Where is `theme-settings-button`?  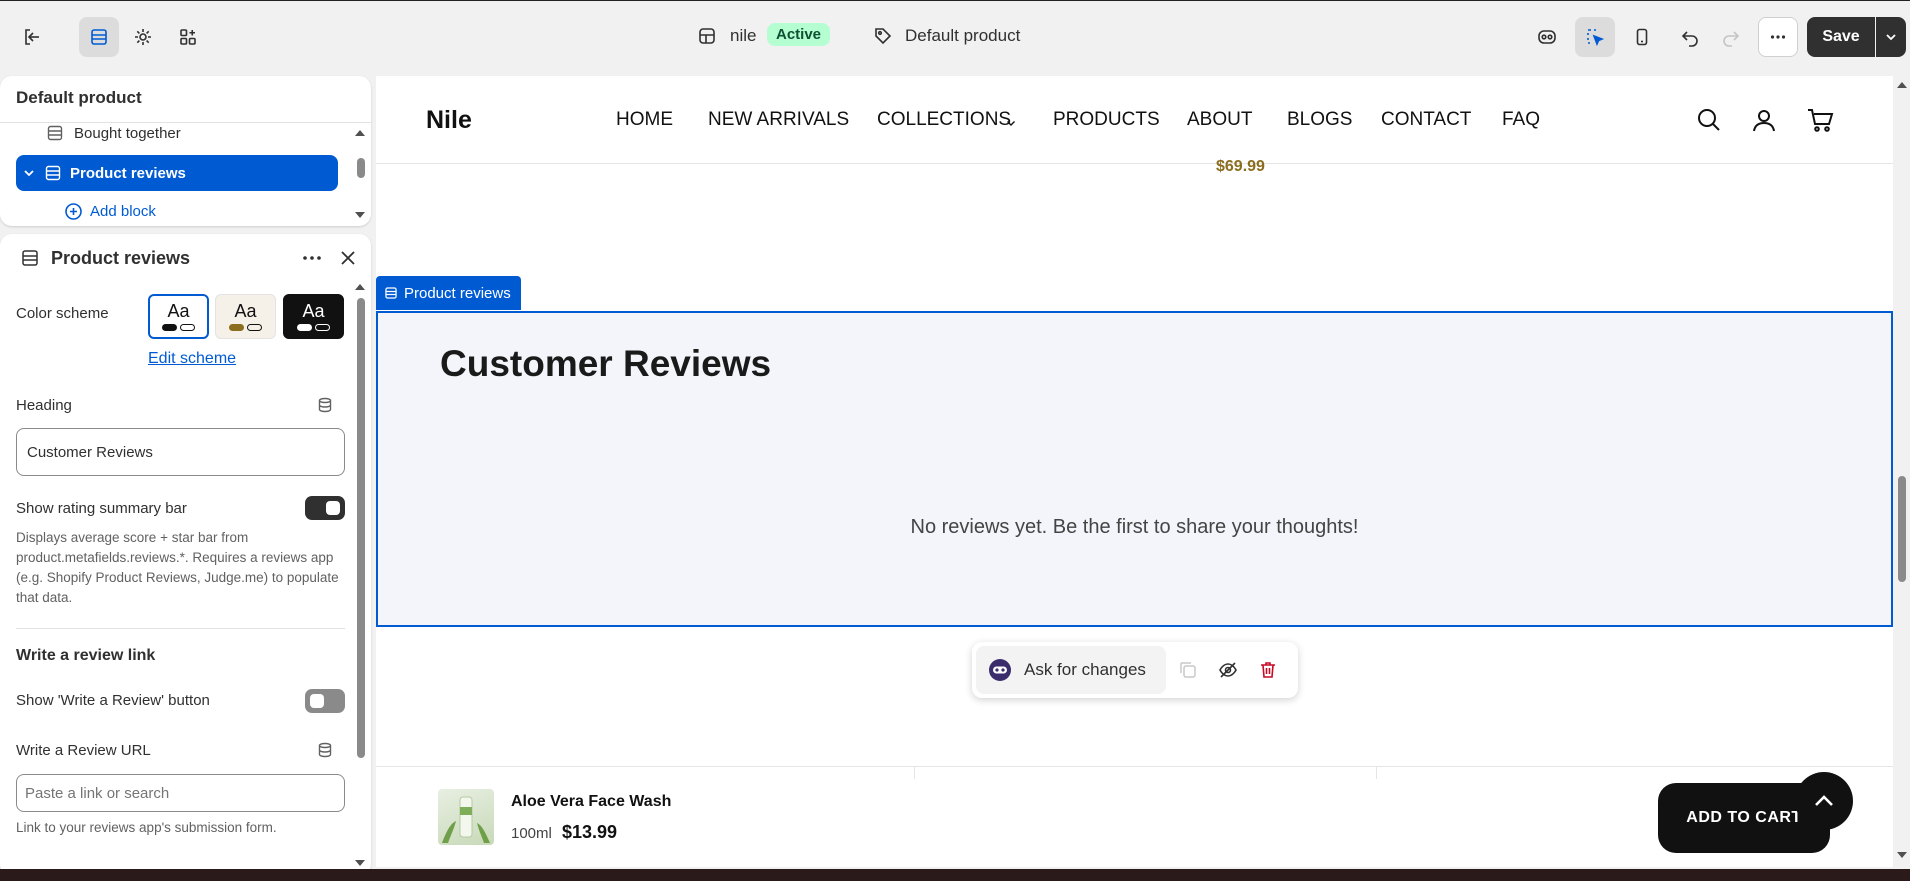
theme-settings-button is located at coordinates (143, 37).